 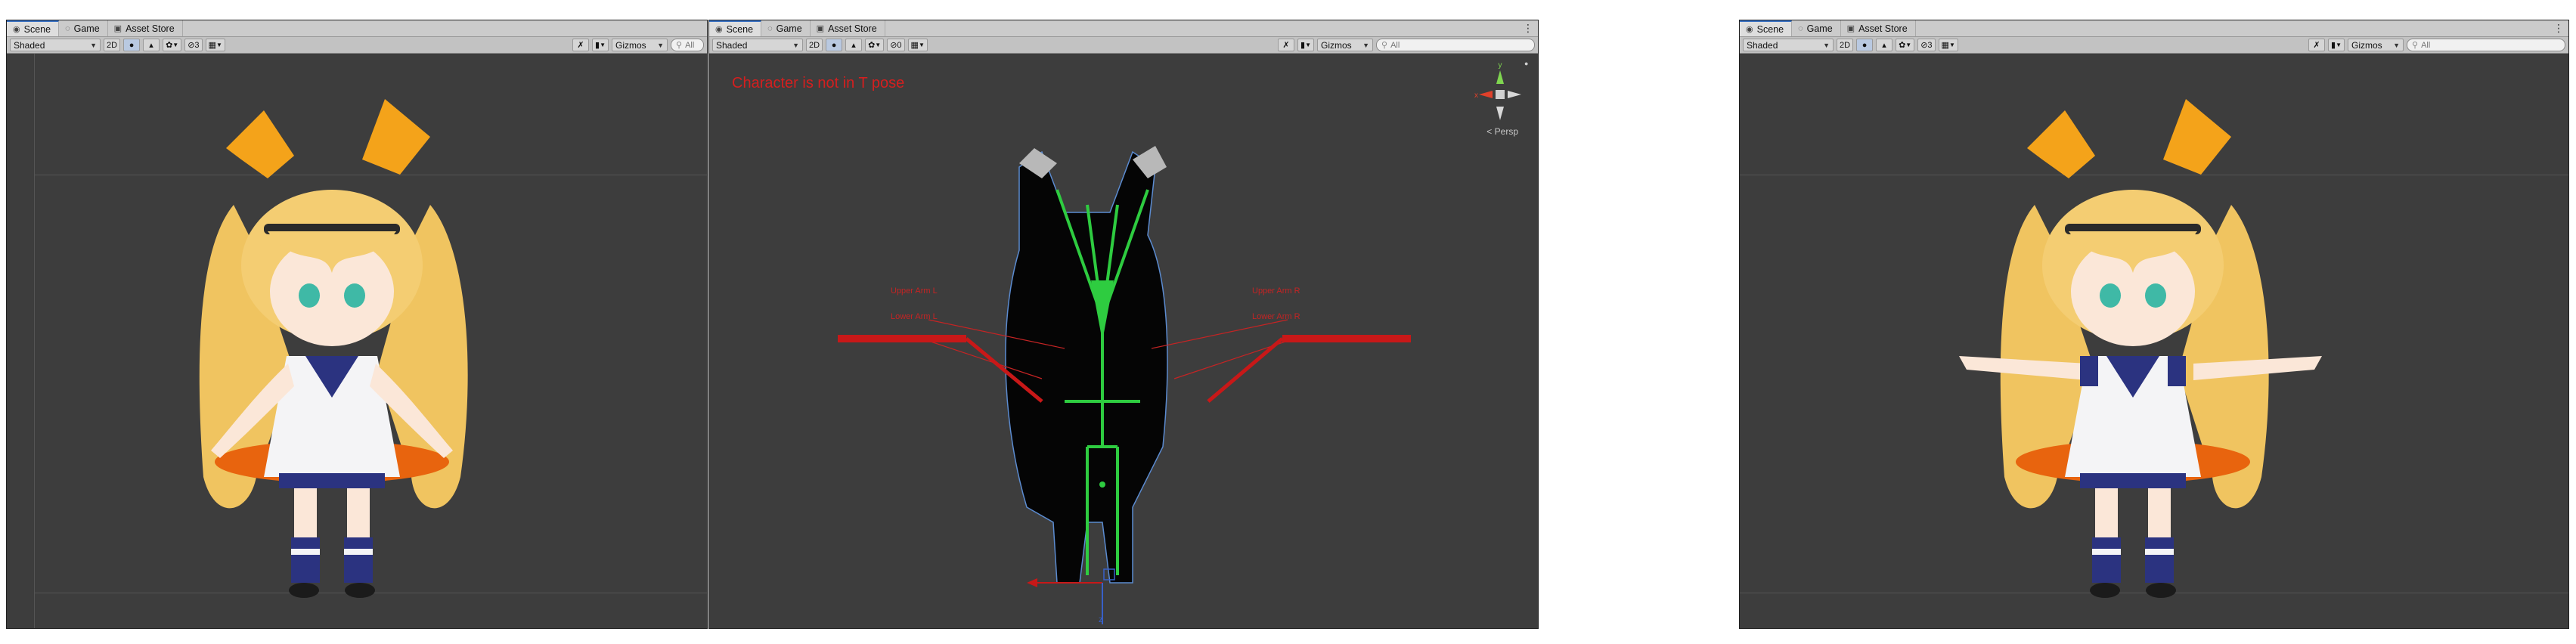 What do you see at coordinates (1123, 45) in the screenshot?
I see `scene-toolbar: Shaded ▼ 2D ● ▴ ✿ ▼ ⊘ 0 ▦ ▼ ✗ ▮ ▼ Gizmos ▼ ⚲` at bounding box center [1123, 45].